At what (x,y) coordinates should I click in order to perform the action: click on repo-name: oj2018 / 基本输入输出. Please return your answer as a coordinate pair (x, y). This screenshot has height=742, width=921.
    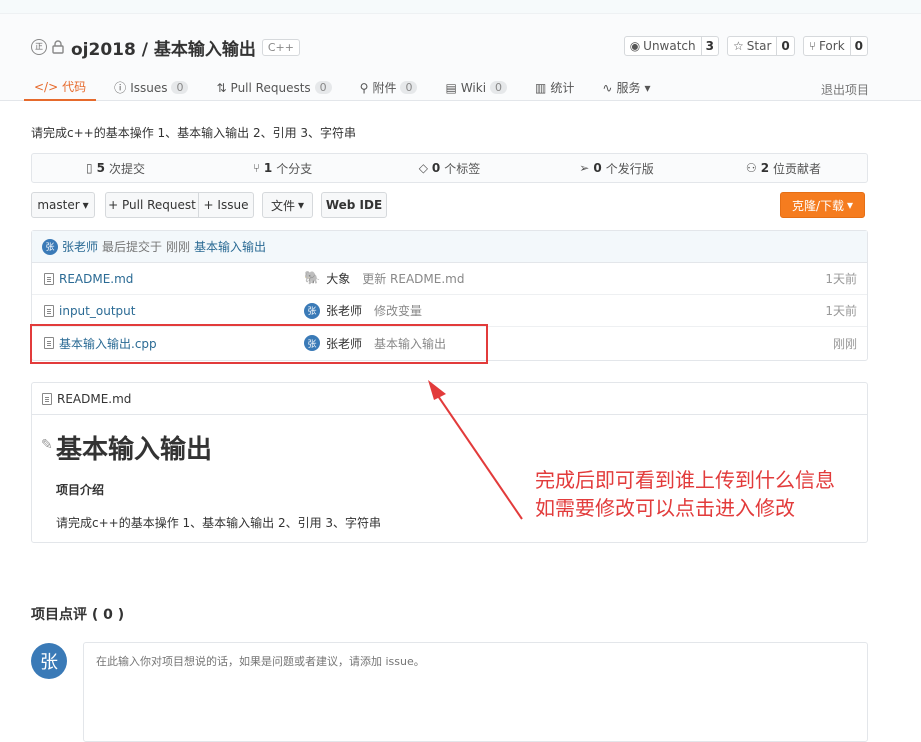
    Looking at the image, I should click on (163, 47).